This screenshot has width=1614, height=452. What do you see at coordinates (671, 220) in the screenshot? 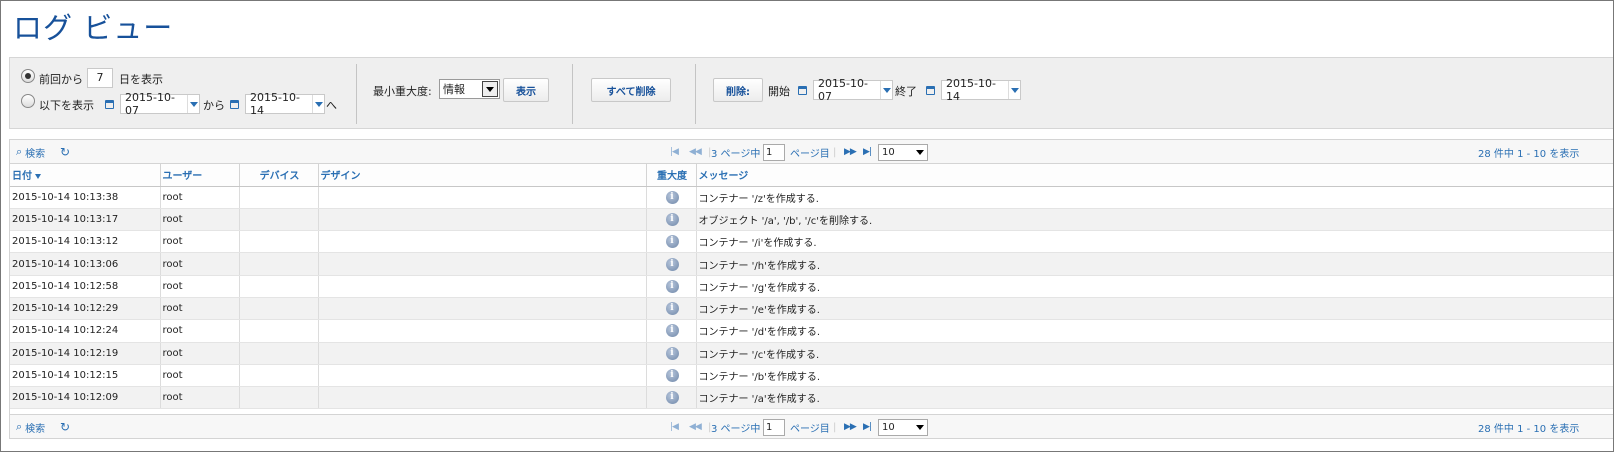
I see `cell-severity: i` at bounding box center [671, 220].